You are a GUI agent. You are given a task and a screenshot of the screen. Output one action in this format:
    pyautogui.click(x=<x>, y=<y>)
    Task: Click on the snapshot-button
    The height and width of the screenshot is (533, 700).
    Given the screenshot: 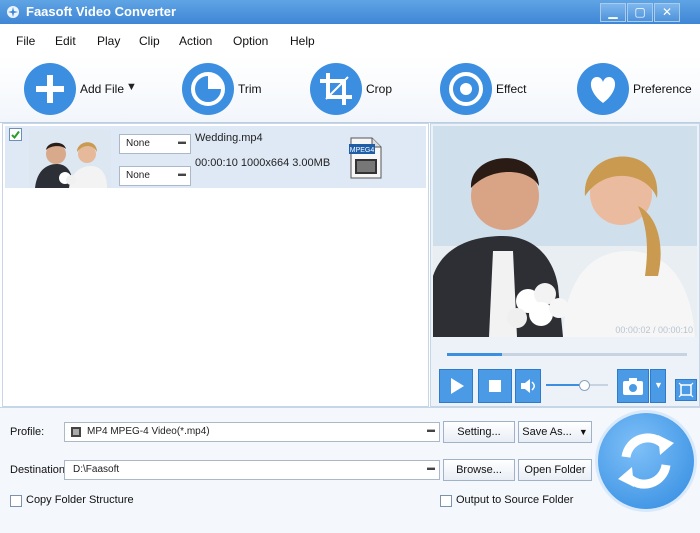 What is the action you would take?
    pyautogui.click(x=633, y=386)
    